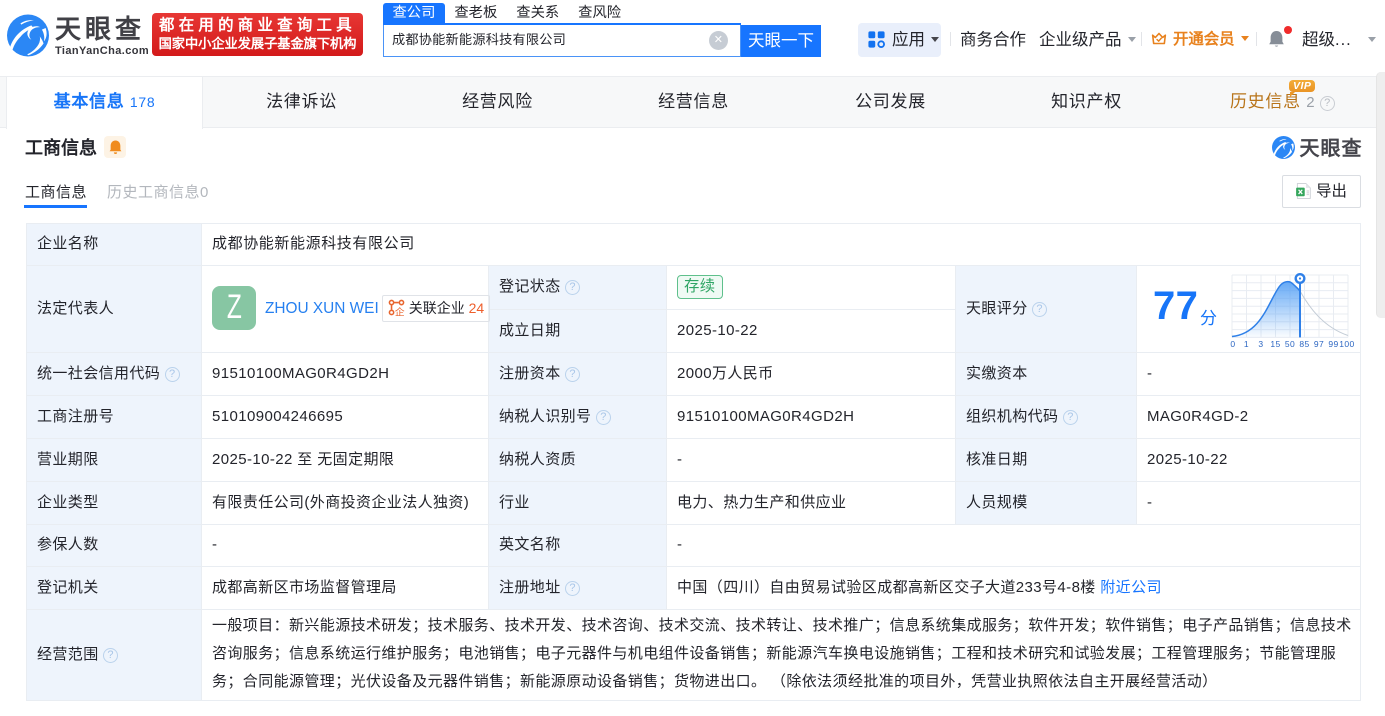 The width and height of the screenshot is (1385, 716). I want to click on svg-text: 100, so click(1346, 344).